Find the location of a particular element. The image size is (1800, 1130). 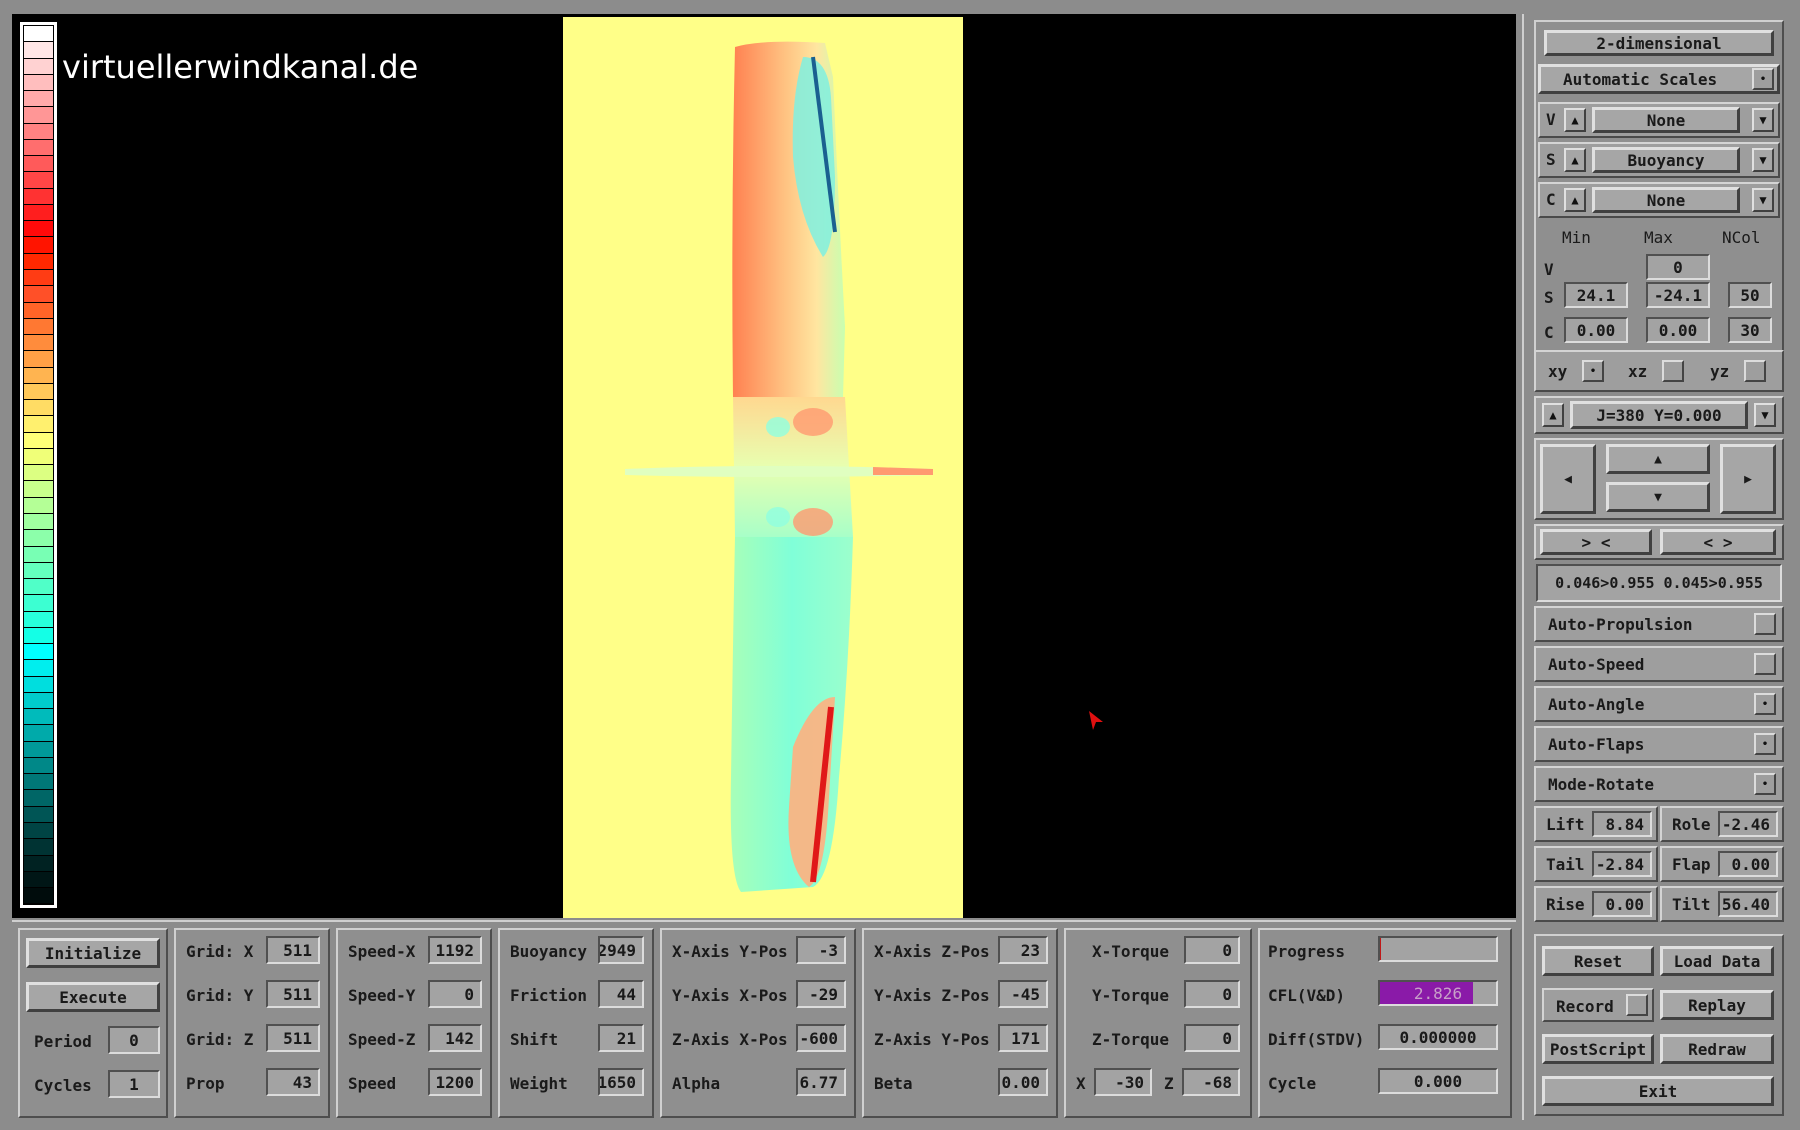

s-max-field: -24.1 is located at coordinates (1678, 295).